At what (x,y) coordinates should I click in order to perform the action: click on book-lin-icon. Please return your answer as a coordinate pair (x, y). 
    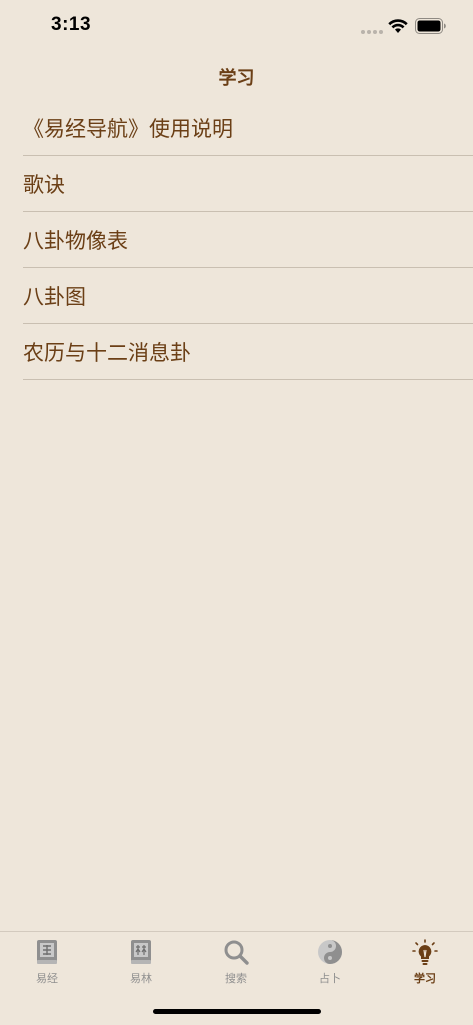
    Looking at the image, I should click on (141, 952).